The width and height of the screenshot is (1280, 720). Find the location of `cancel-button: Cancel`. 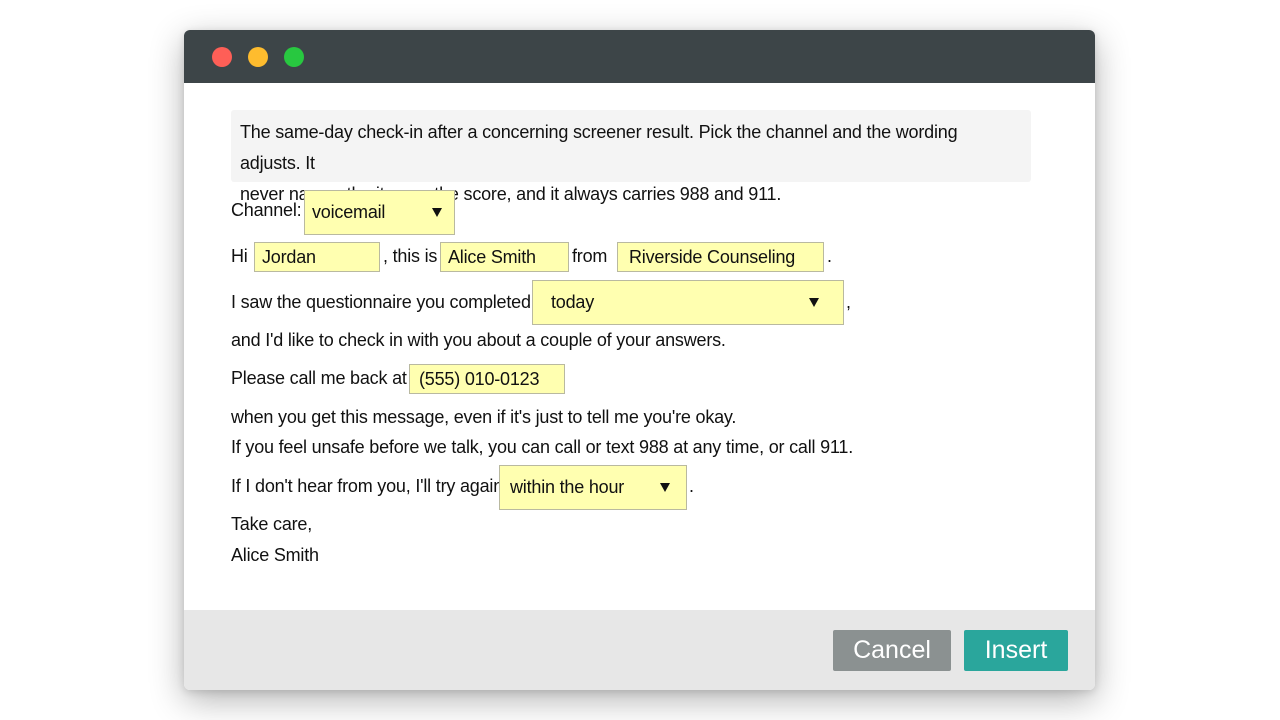

cancel-button: Cancel is located at coordinates (892, 650).